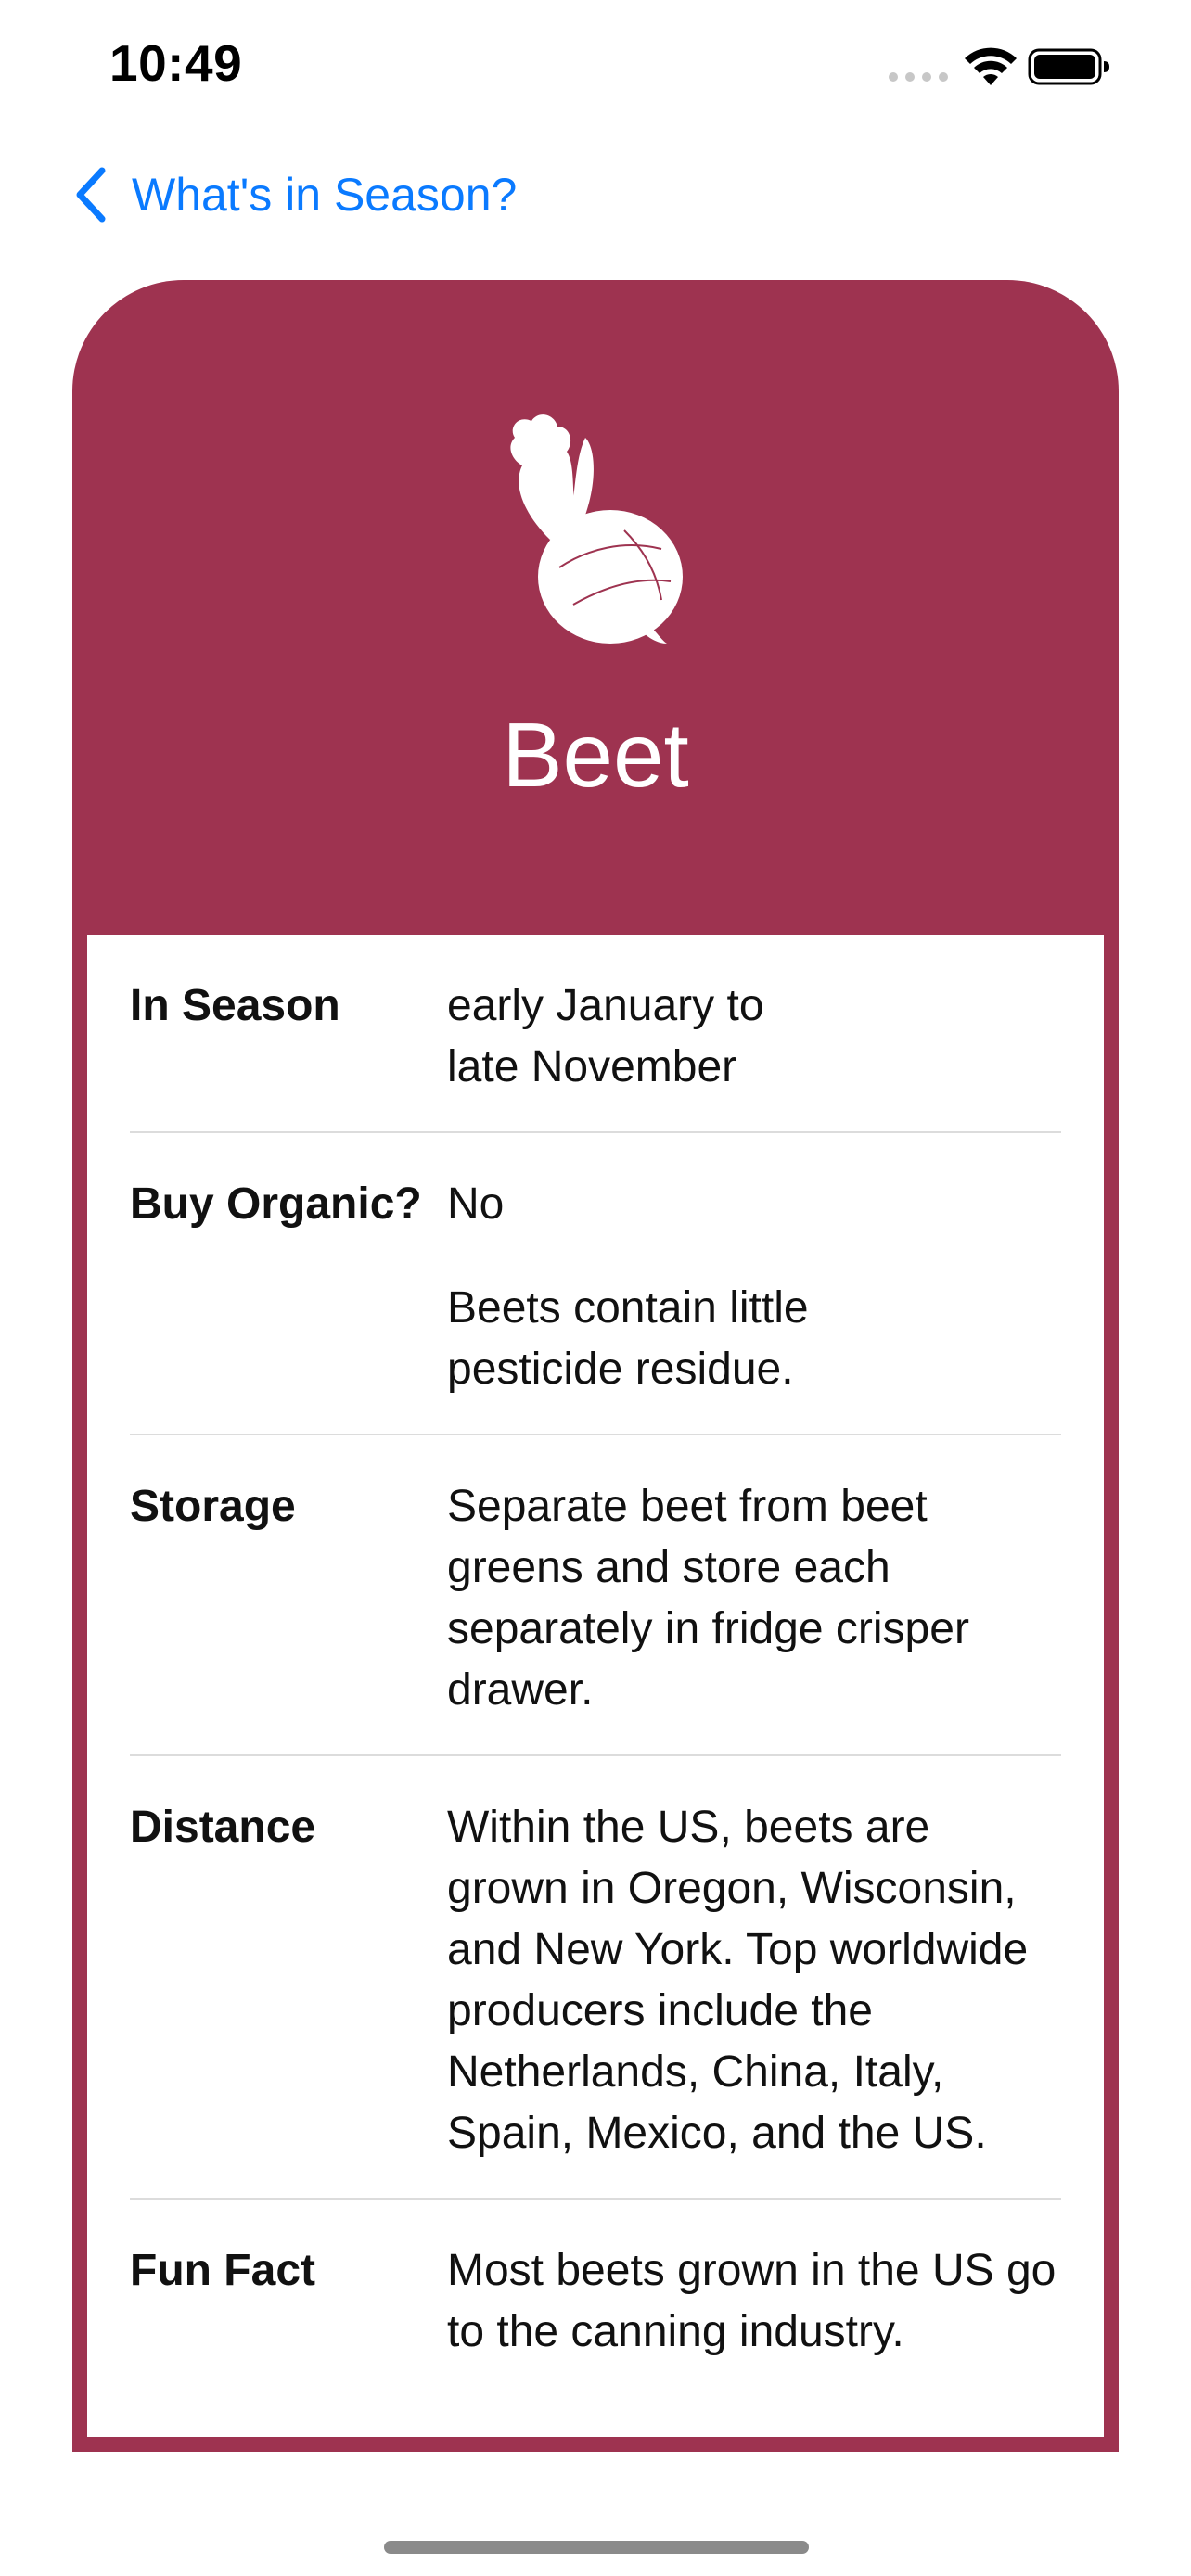  I want to click on chevron-left-icon, so click(91, 195).